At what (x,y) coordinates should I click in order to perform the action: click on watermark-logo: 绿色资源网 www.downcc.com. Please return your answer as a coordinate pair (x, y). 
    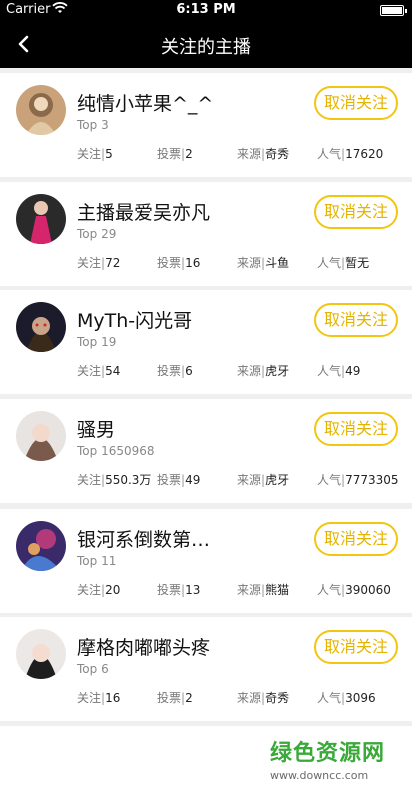
    Looking at the image, I should click on (335, 758).